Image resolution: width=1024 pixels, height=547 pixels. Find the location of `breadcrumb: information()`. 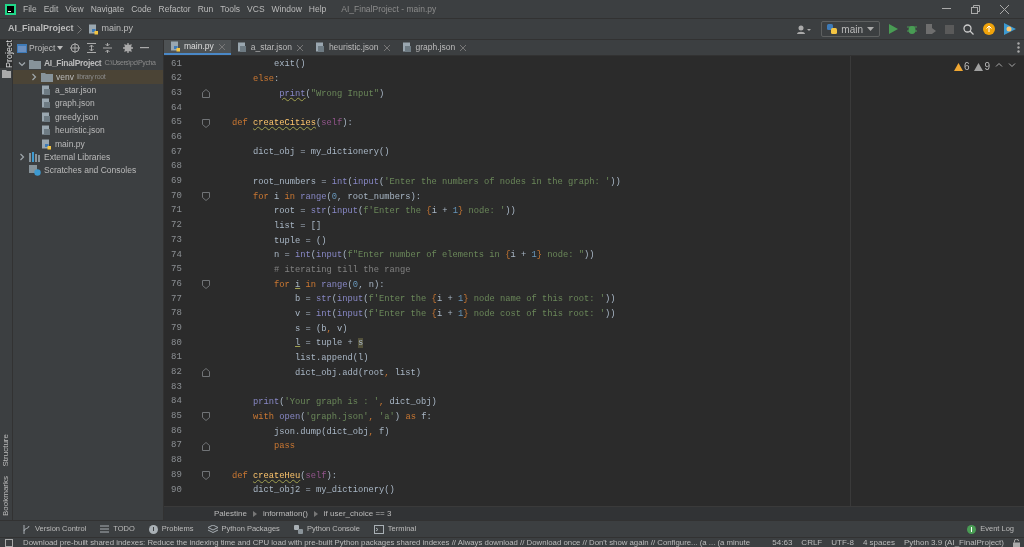

breadcrumb: information() is located at coordinates (285, 513).